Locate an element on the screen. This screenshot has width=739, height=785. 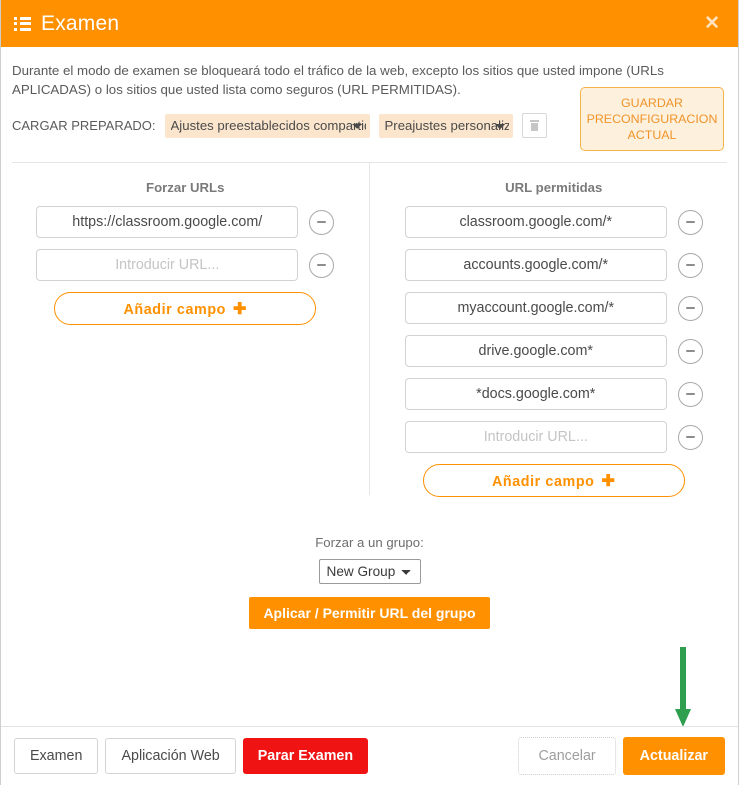
add-allowed-url-field-button: Añadir campo ✚ is located at coordinates (553, 480).